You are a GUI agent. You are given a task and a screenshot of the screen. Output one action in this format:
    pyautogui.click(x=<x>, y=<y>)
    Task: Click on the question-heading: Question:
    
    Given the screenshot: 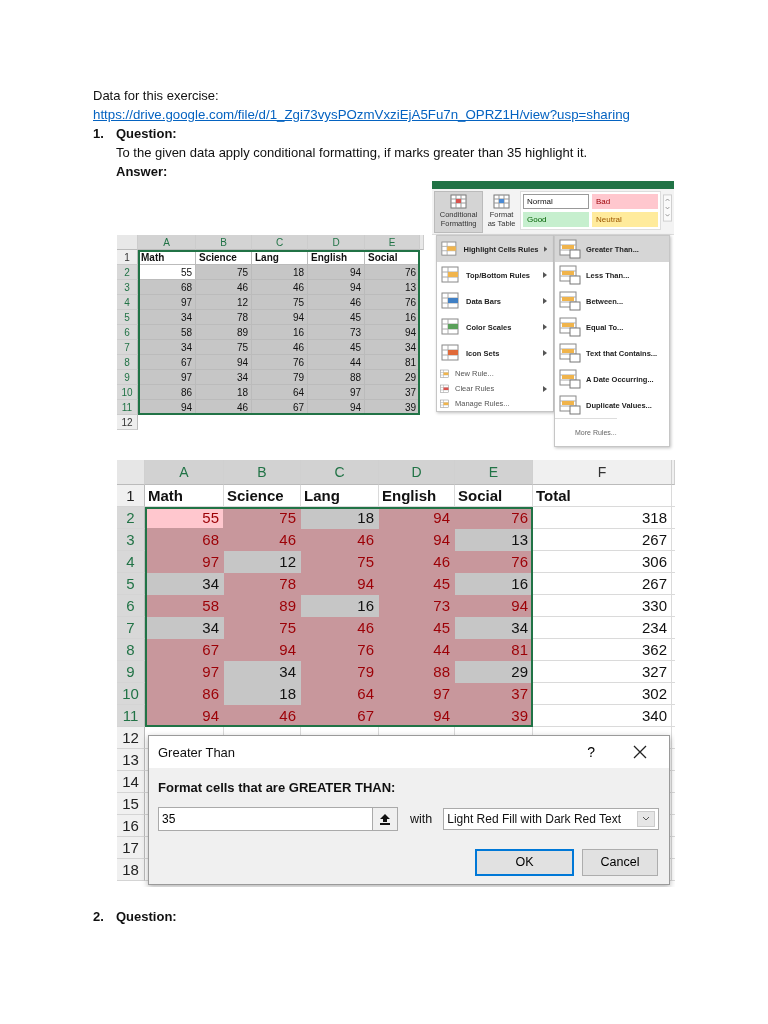 What is the action you would take?
    pyautogui.click(x=146, y=917)
    